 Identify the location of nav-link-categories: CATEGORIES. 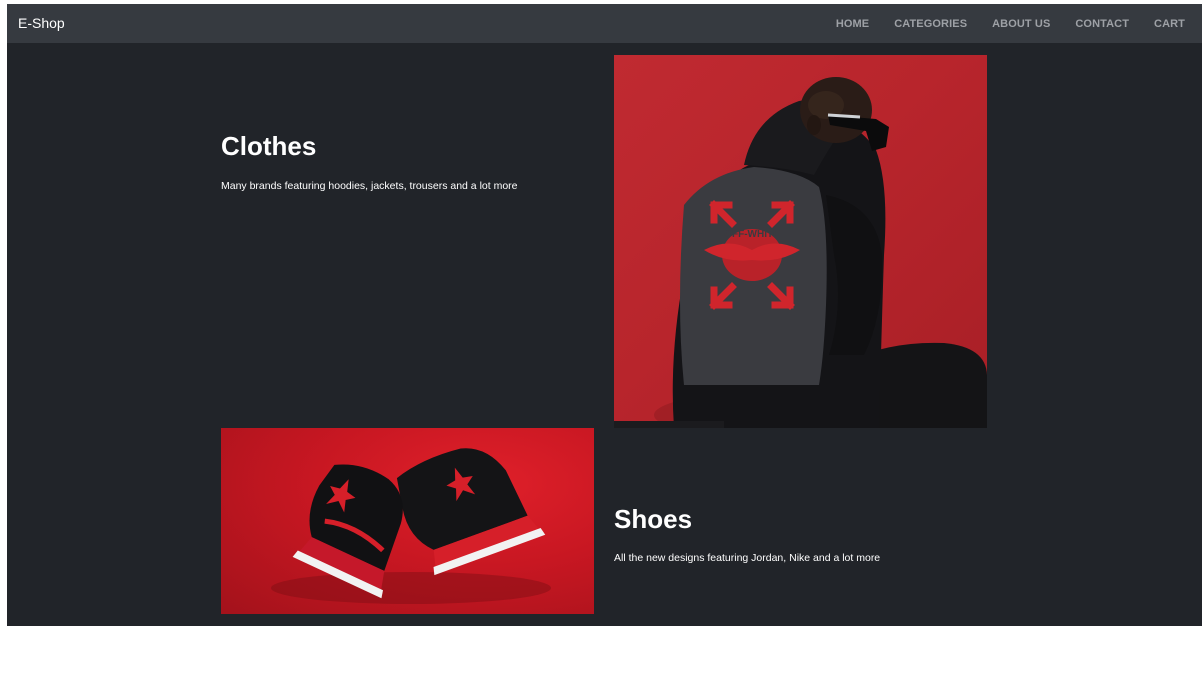
(930, 24).